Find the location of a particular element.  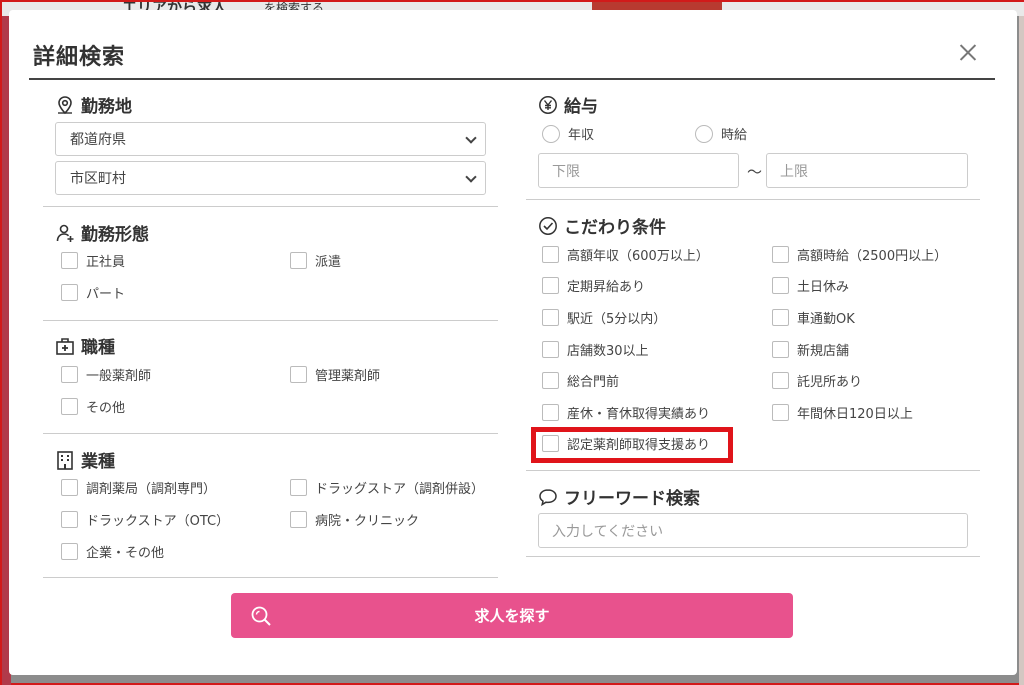

checkbox-label: 派遣 is located at coordinates (328, 262).